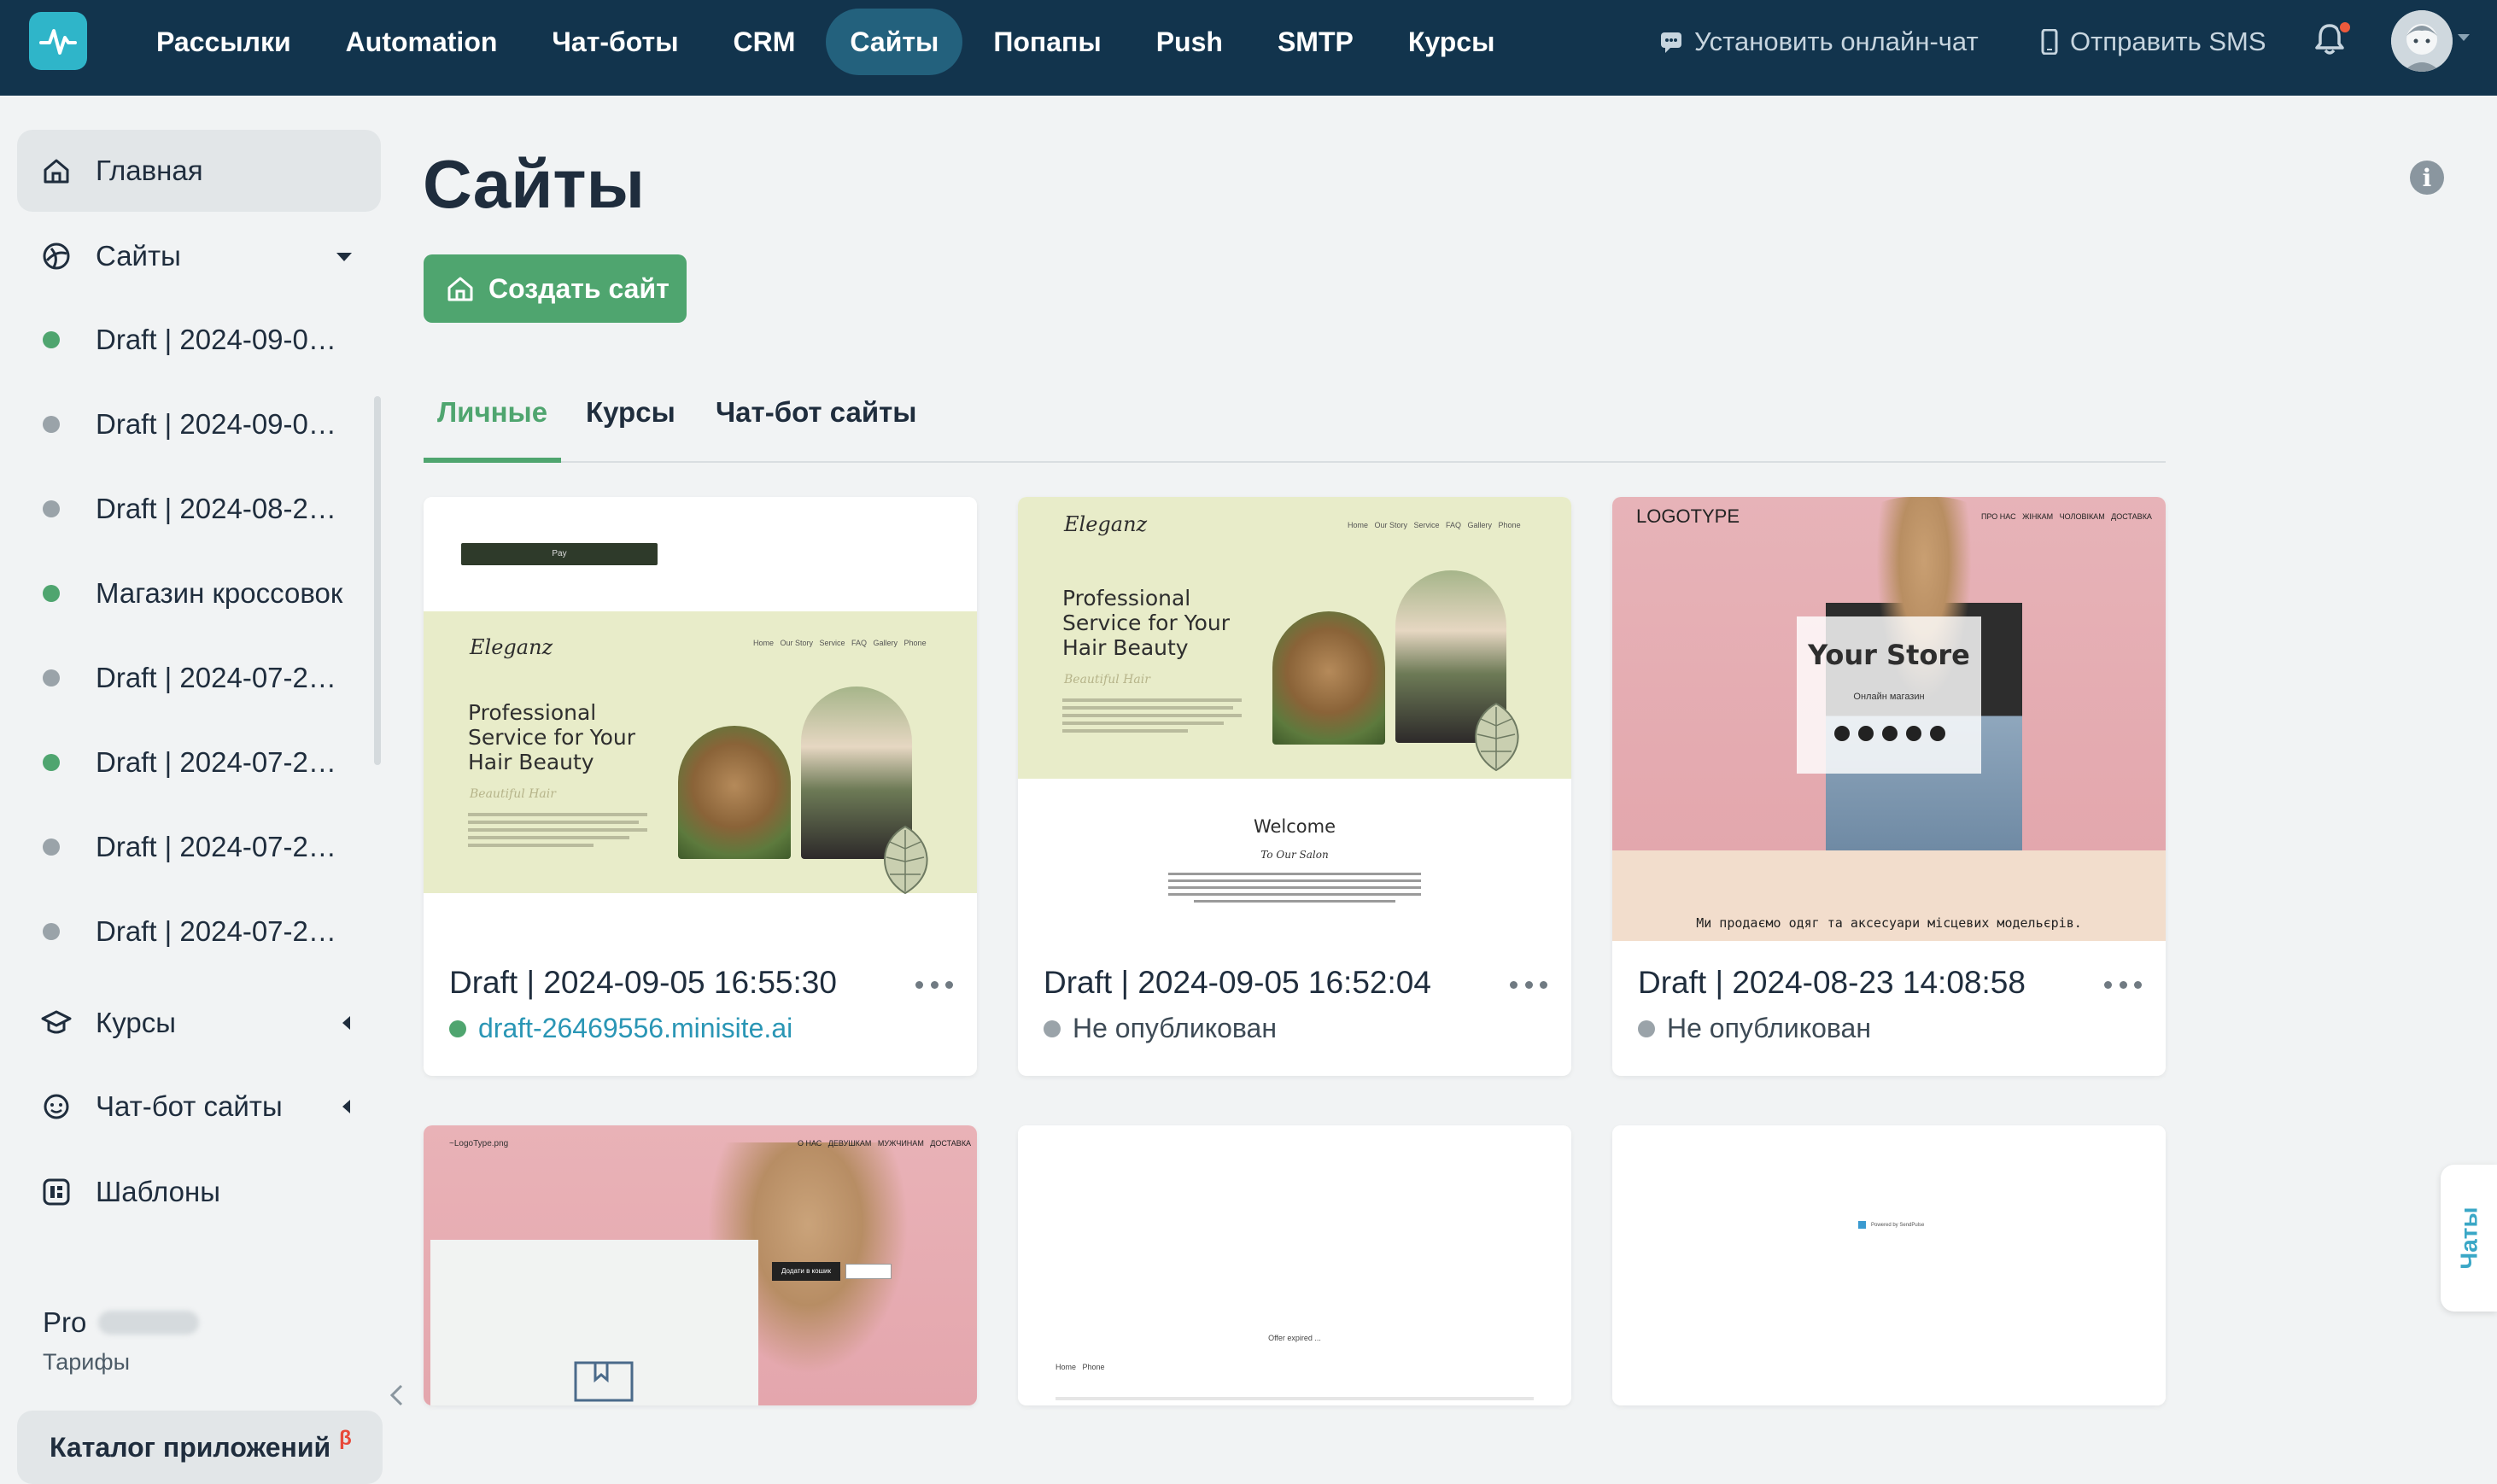 The height and width of the screenshot is (1484, 2497). I want to click on sidebar-item-label: Шаблоны, so click(158, 1192).